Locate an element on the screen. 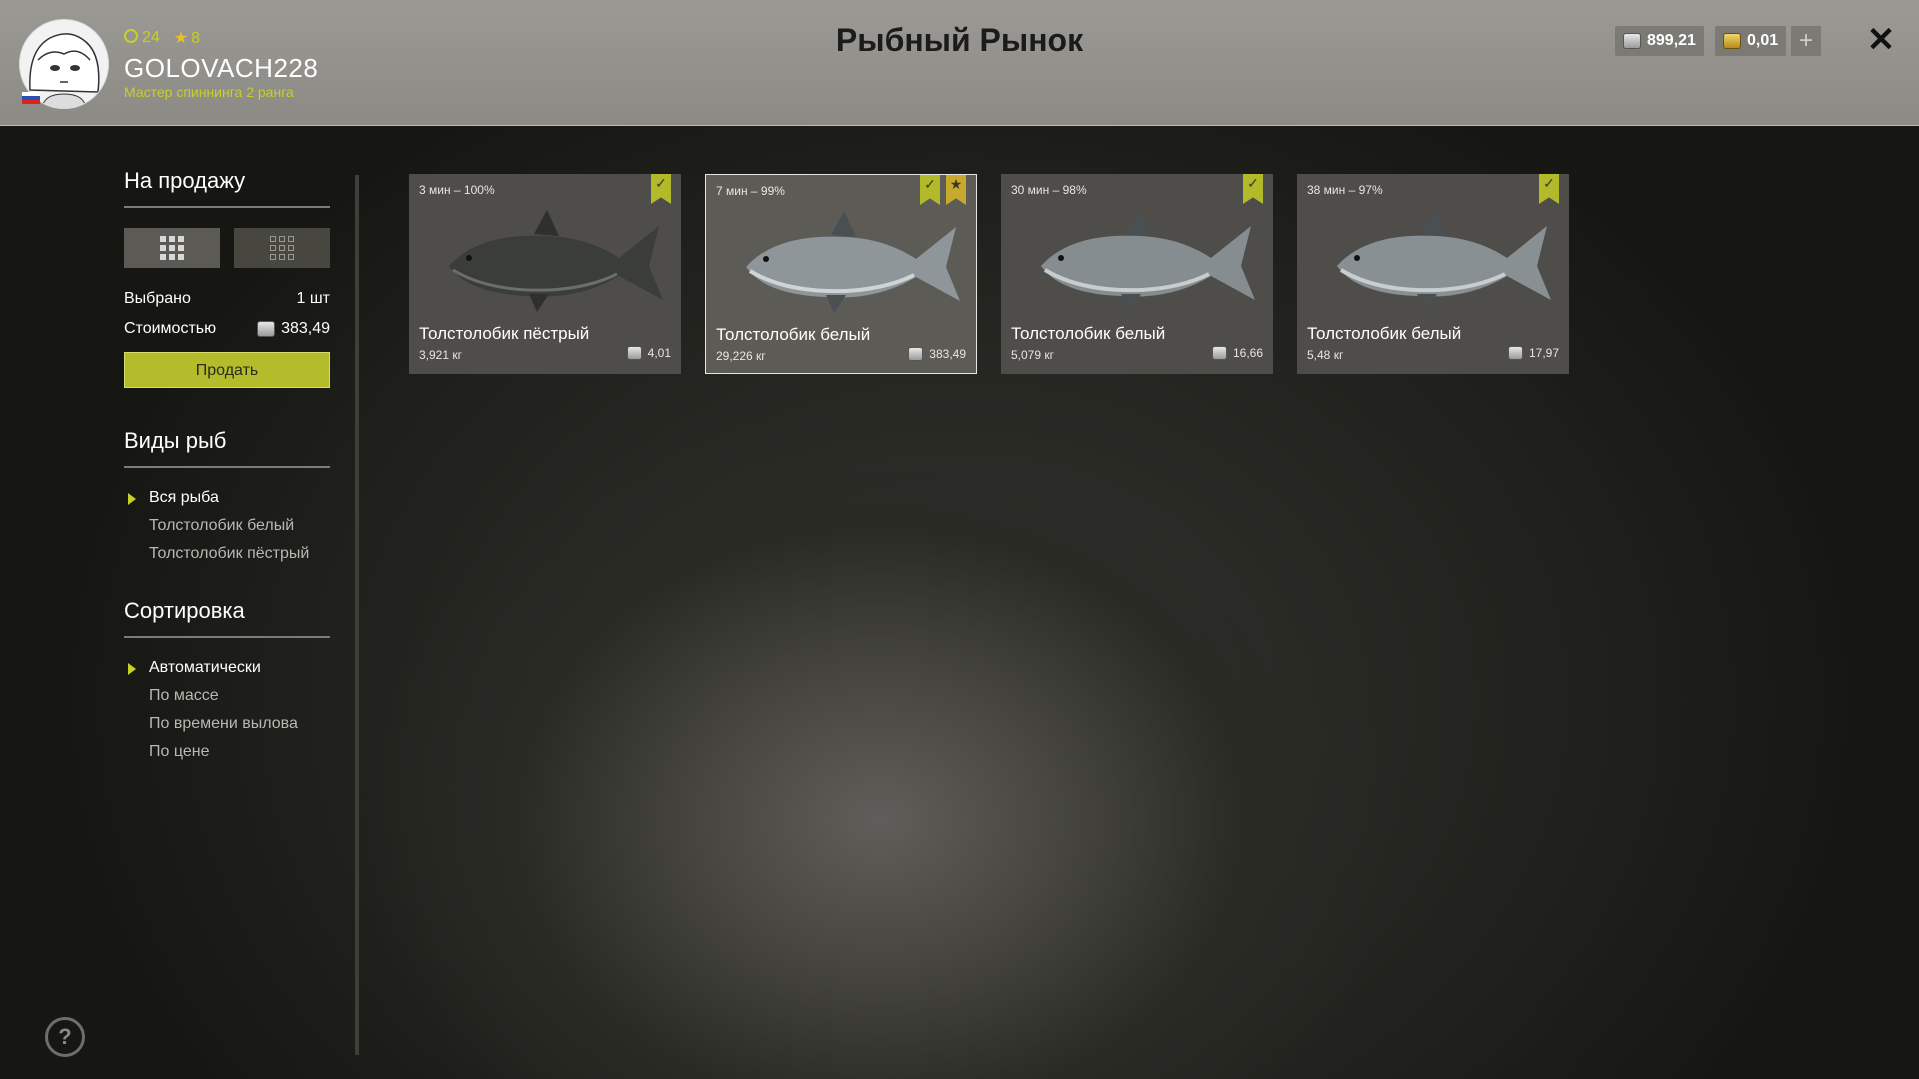  catch-time: 30 мин – 98% is located at coordinates (1049, 190).